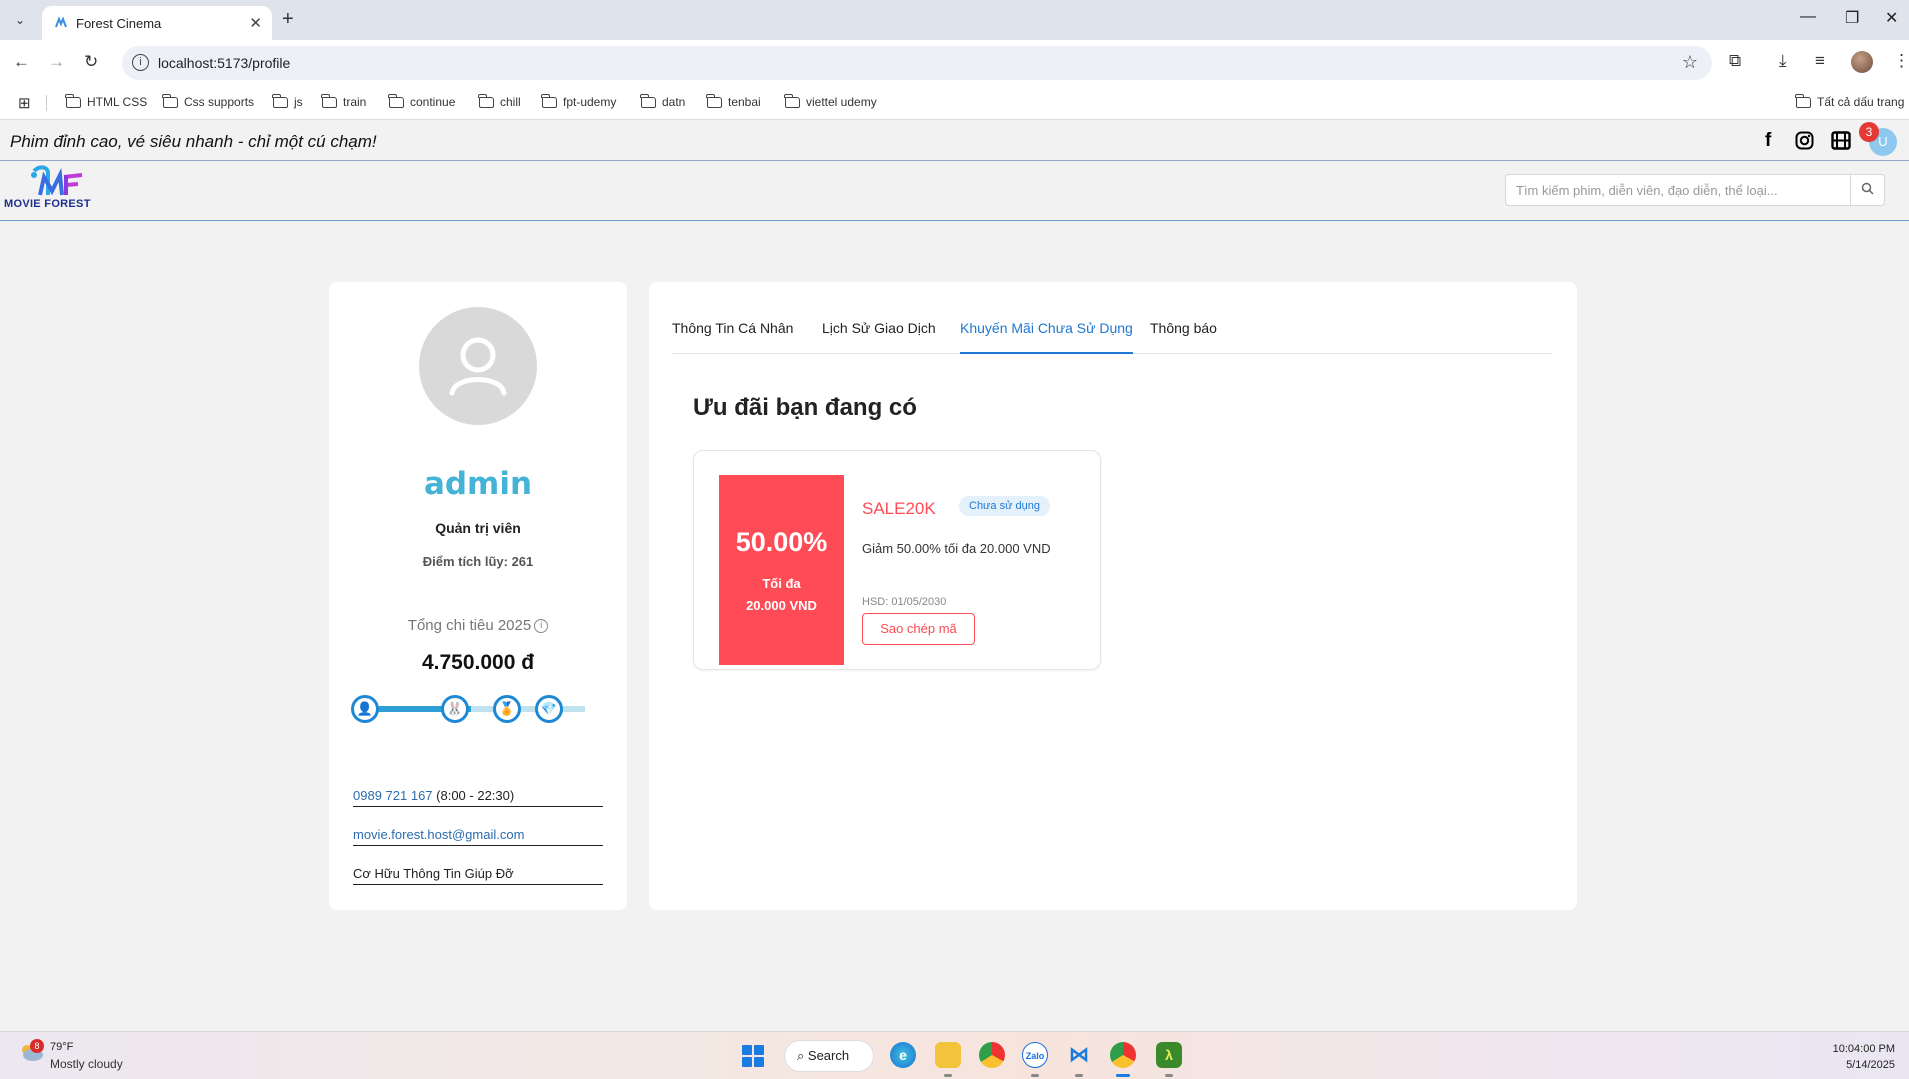 The width and height of the screenshot is (1909, 1079). Describe the element at coordinates (1783, 61) in the screenshot. I see `download-icon: ⤓` at that location.